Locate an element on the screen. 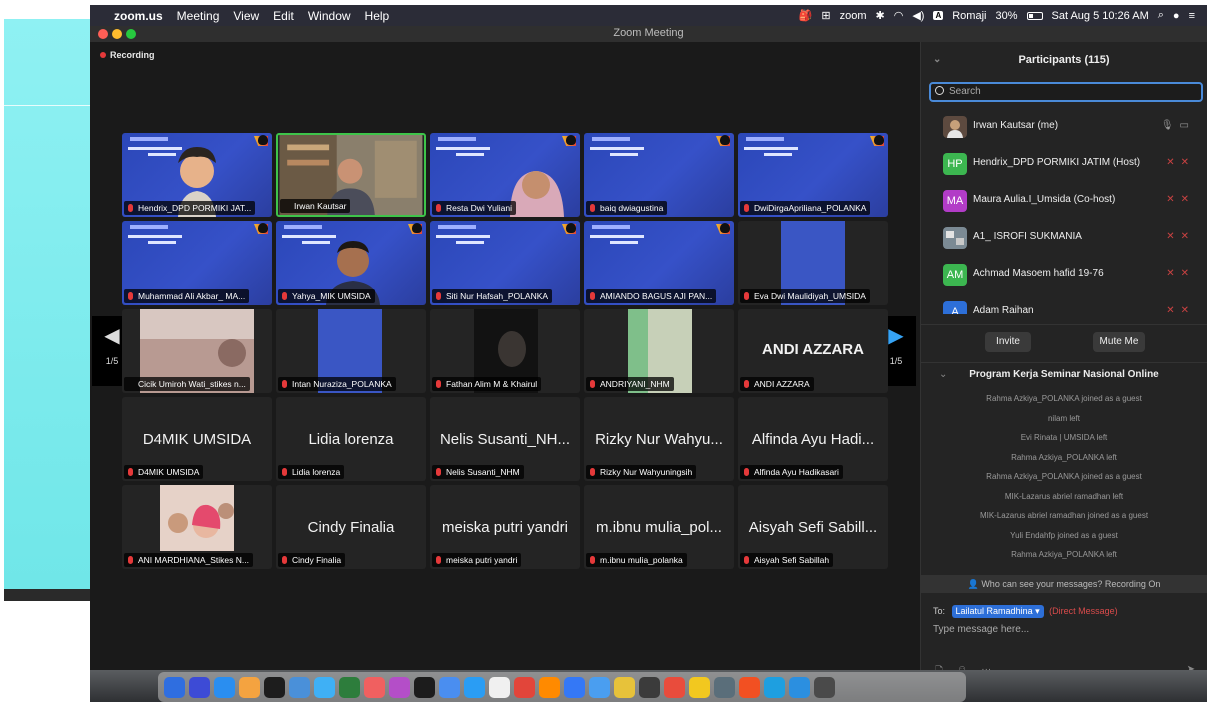  participant-search-input: Search is located at coordinates (1066, 92).